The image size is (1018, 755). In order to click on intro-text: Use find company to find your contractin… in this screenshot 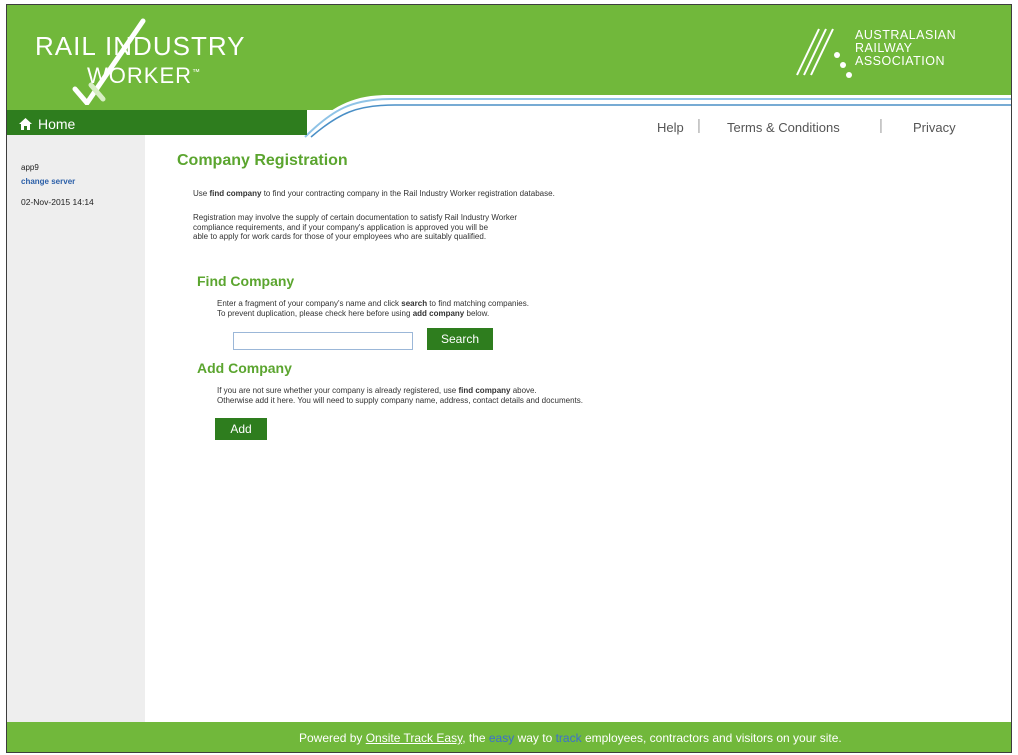, I will do `click(374, 193)`.